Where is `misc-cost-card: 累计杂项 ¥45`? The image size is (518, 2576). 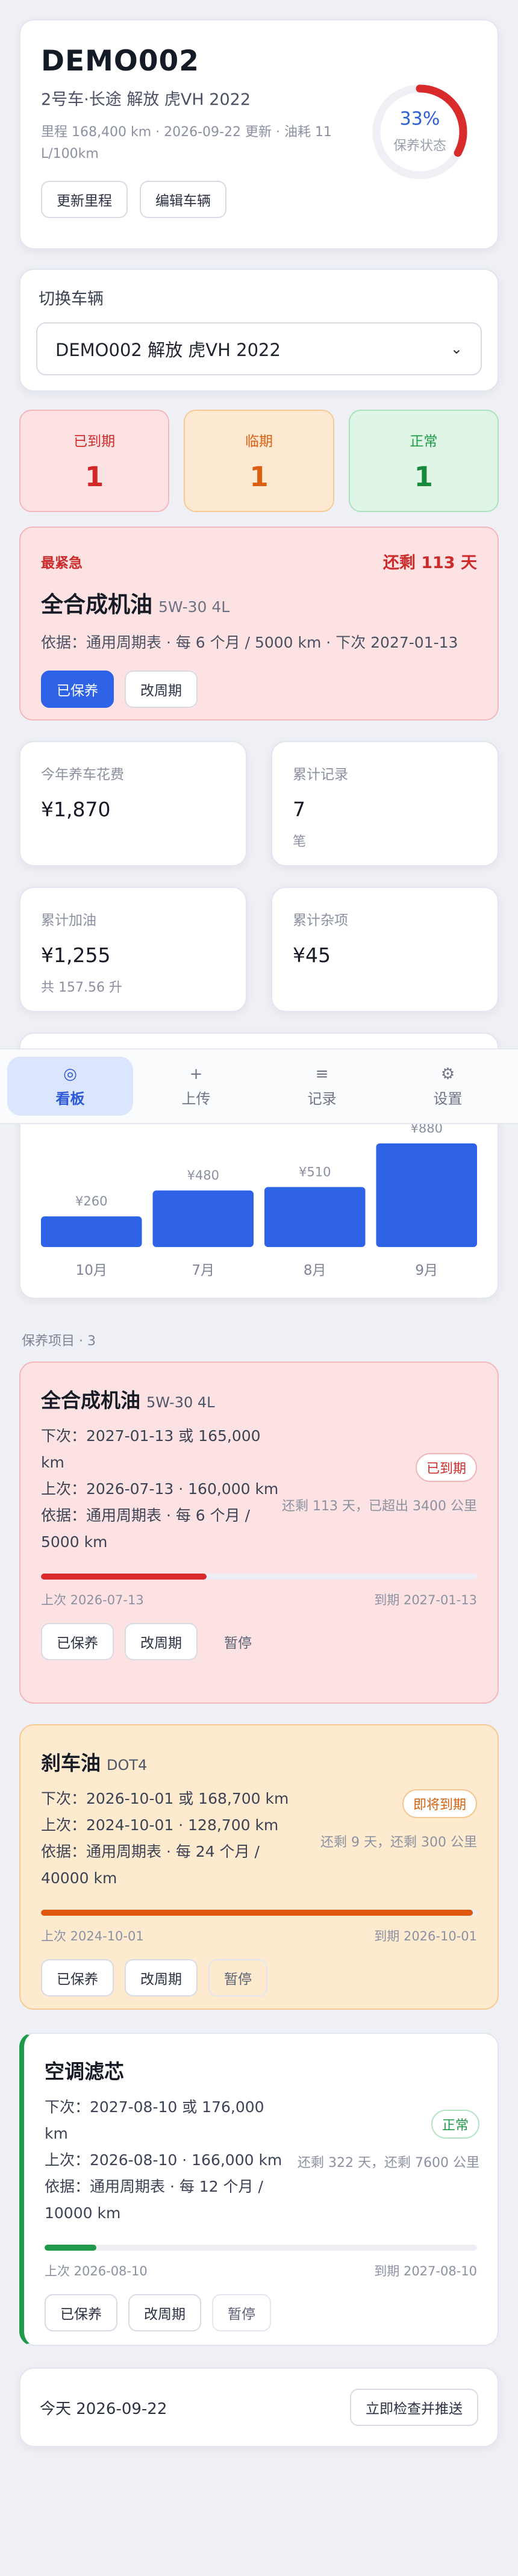 misc-cost-card: 累计杂项 ¥45 is located at coordinates (385, 950).